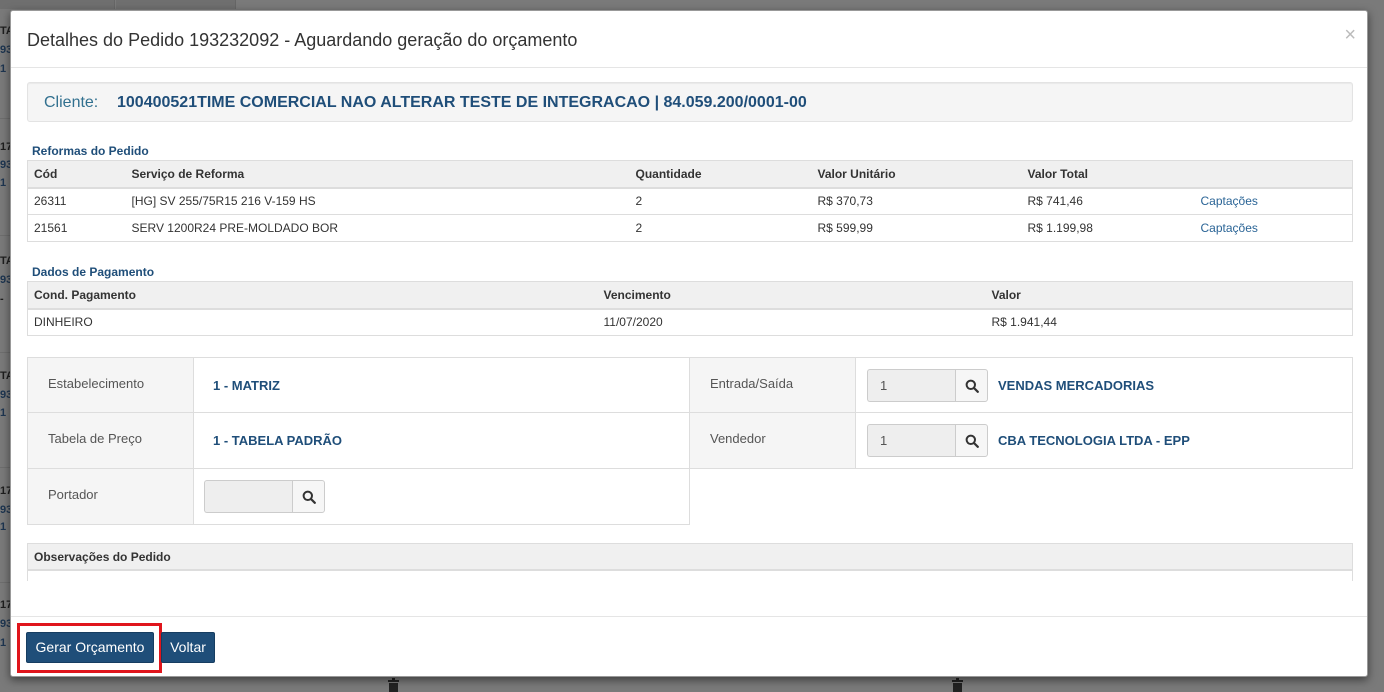  I want to click on cell-valor-unitario: R$ 370,73, so click(916, 201).